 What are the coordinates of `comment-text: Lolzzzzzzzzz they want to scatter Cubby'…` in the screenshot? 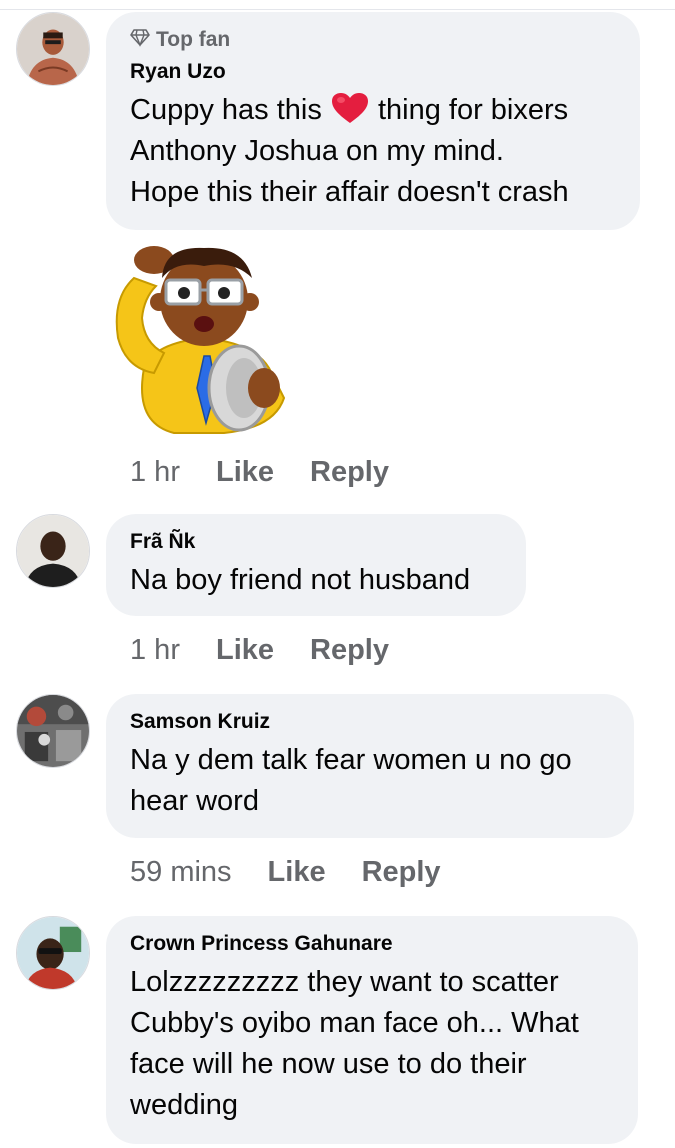 It's located at (372, 1044).